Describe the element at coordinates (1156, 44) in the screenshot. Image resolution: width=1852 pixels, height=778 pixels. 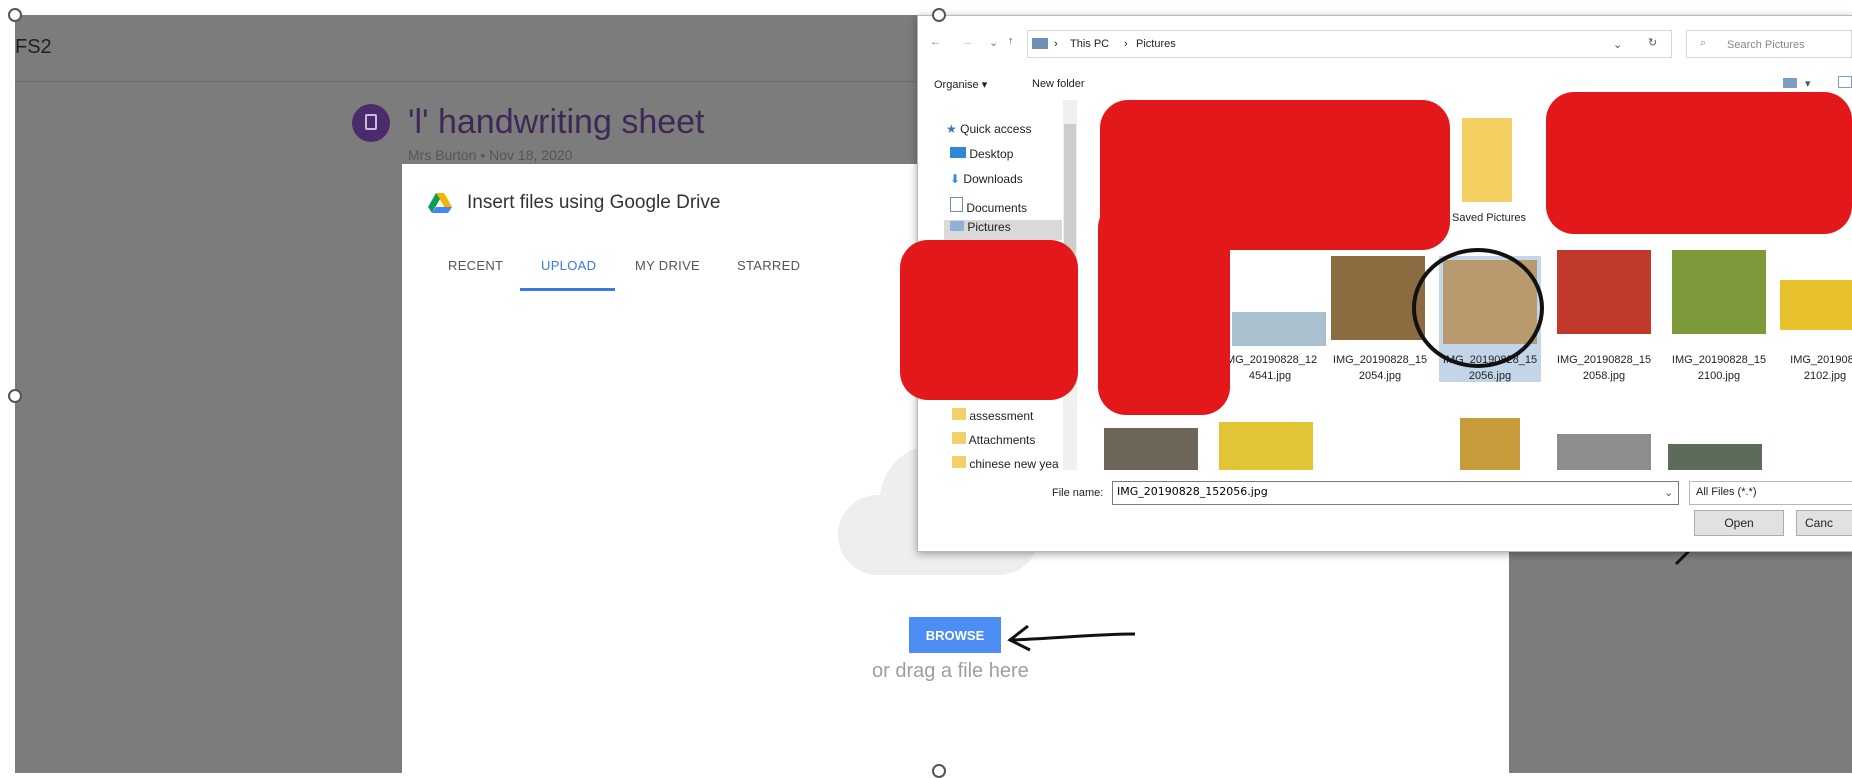
I see `breadcrumb-pictures: Pictures` at that location.